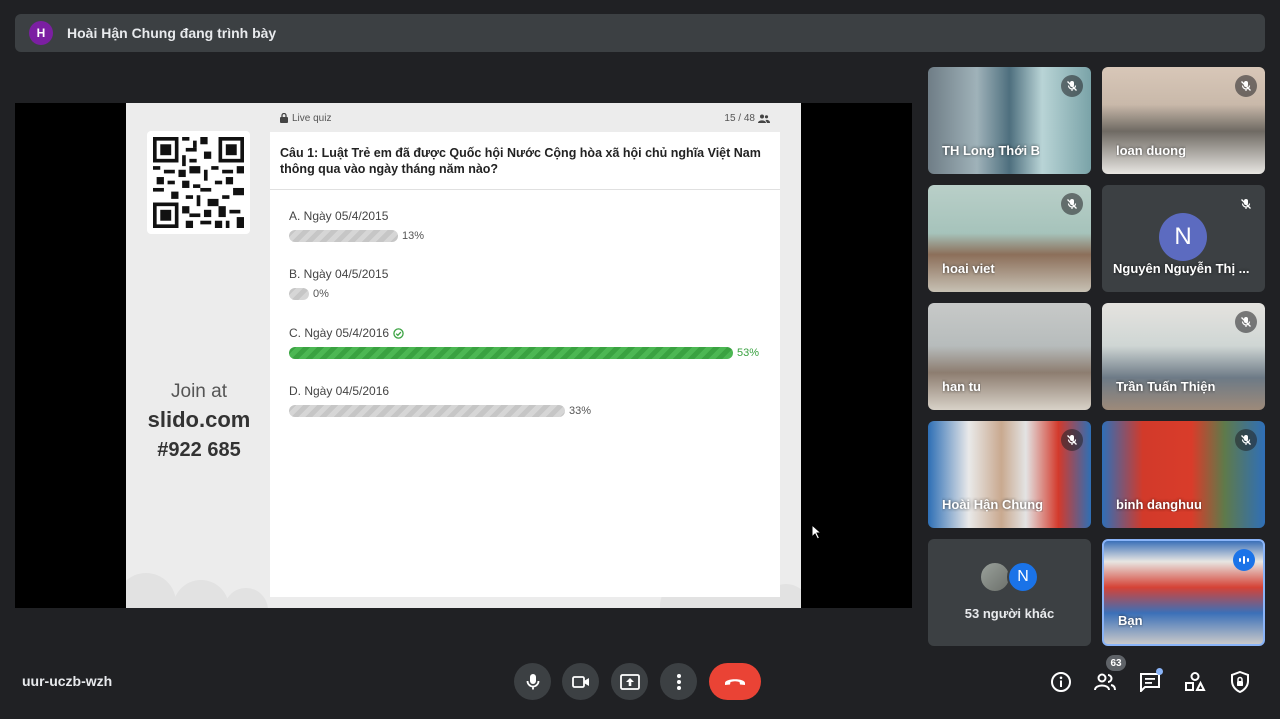 The image size is (1280, 719). I want to click on participants-button, so click(1105, 682).